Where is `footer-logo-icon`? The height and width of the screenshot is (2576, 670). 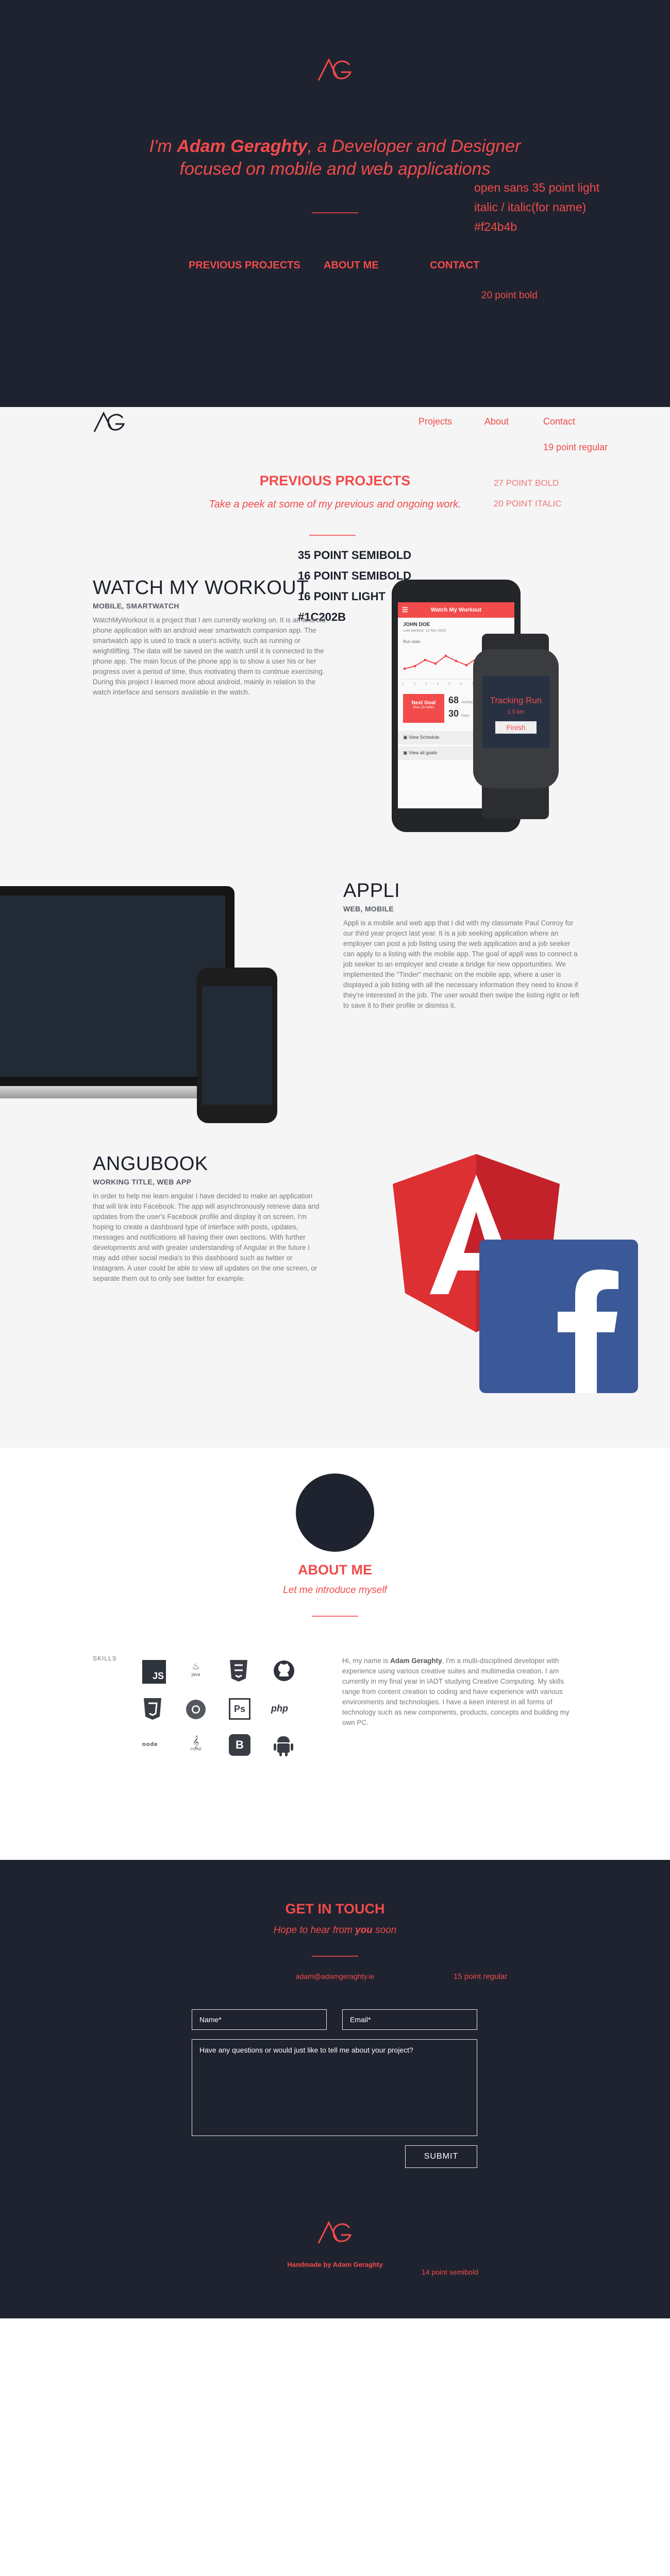 footer-logo-icon is located at coordinates (335, 2233).